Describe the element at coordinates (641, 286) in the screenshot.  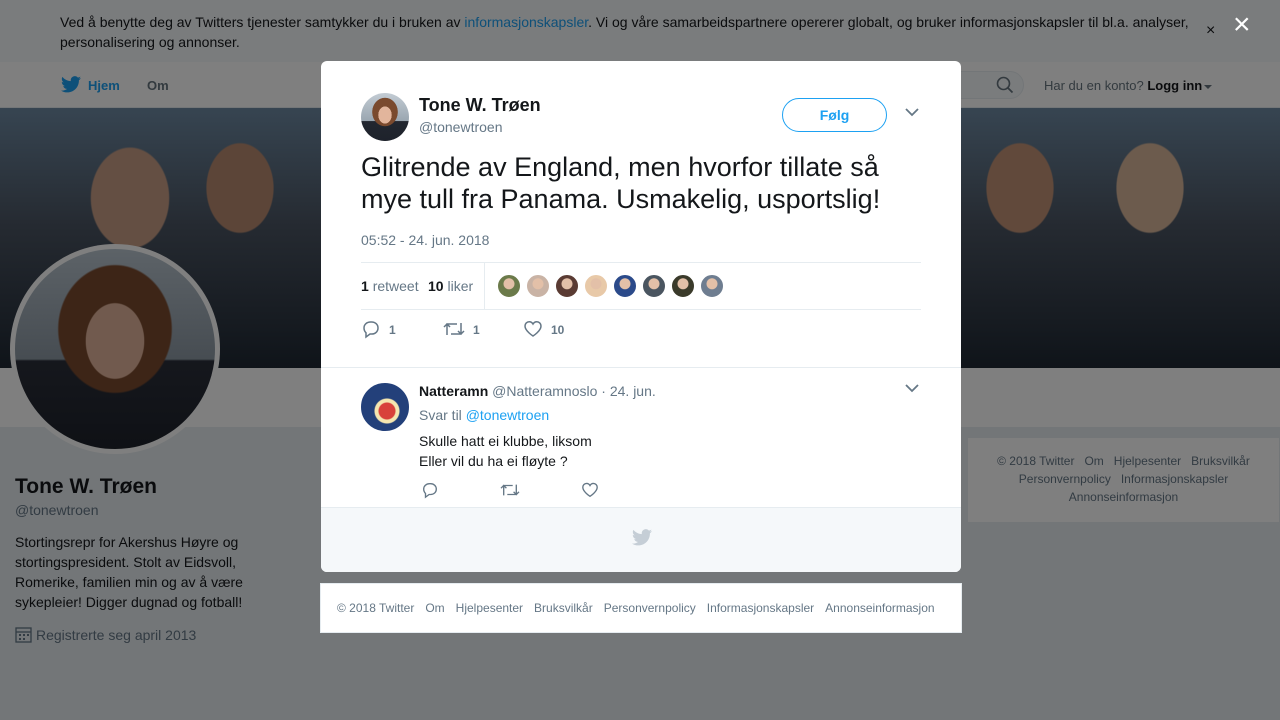
I see `tweet-stats: 1 retweet 10 liker` at that location.